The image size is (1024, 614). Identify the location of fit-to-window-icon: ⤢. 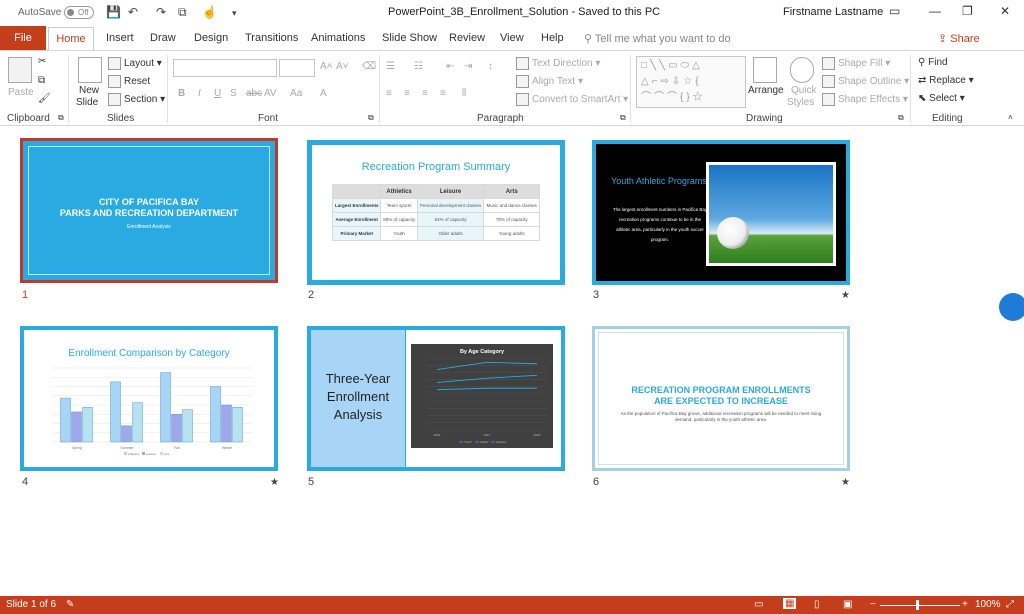
(1010, 604).